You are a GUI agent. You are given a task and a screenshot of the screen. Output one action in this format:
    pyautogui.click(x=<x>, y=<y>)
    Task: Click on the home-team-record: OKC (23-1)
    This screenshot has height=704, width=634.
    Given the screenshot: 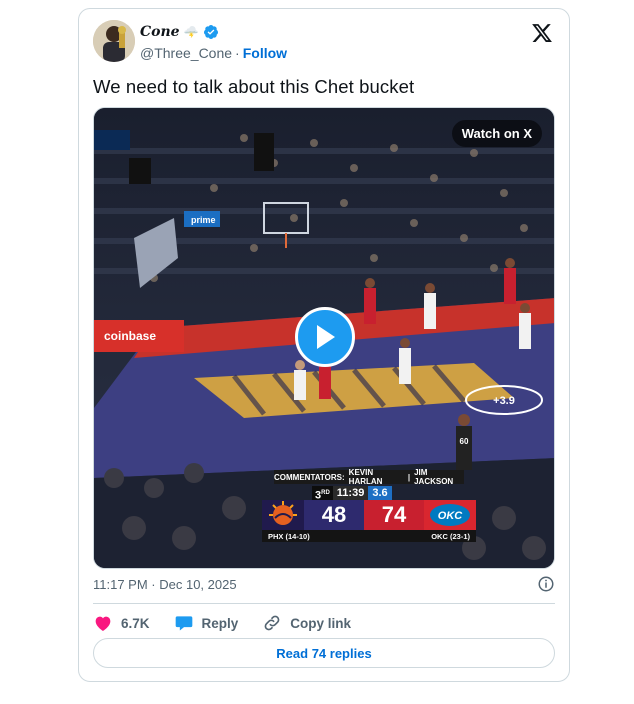 What is the action you would take?
    pyautogui.click(x=450, y=536)
    